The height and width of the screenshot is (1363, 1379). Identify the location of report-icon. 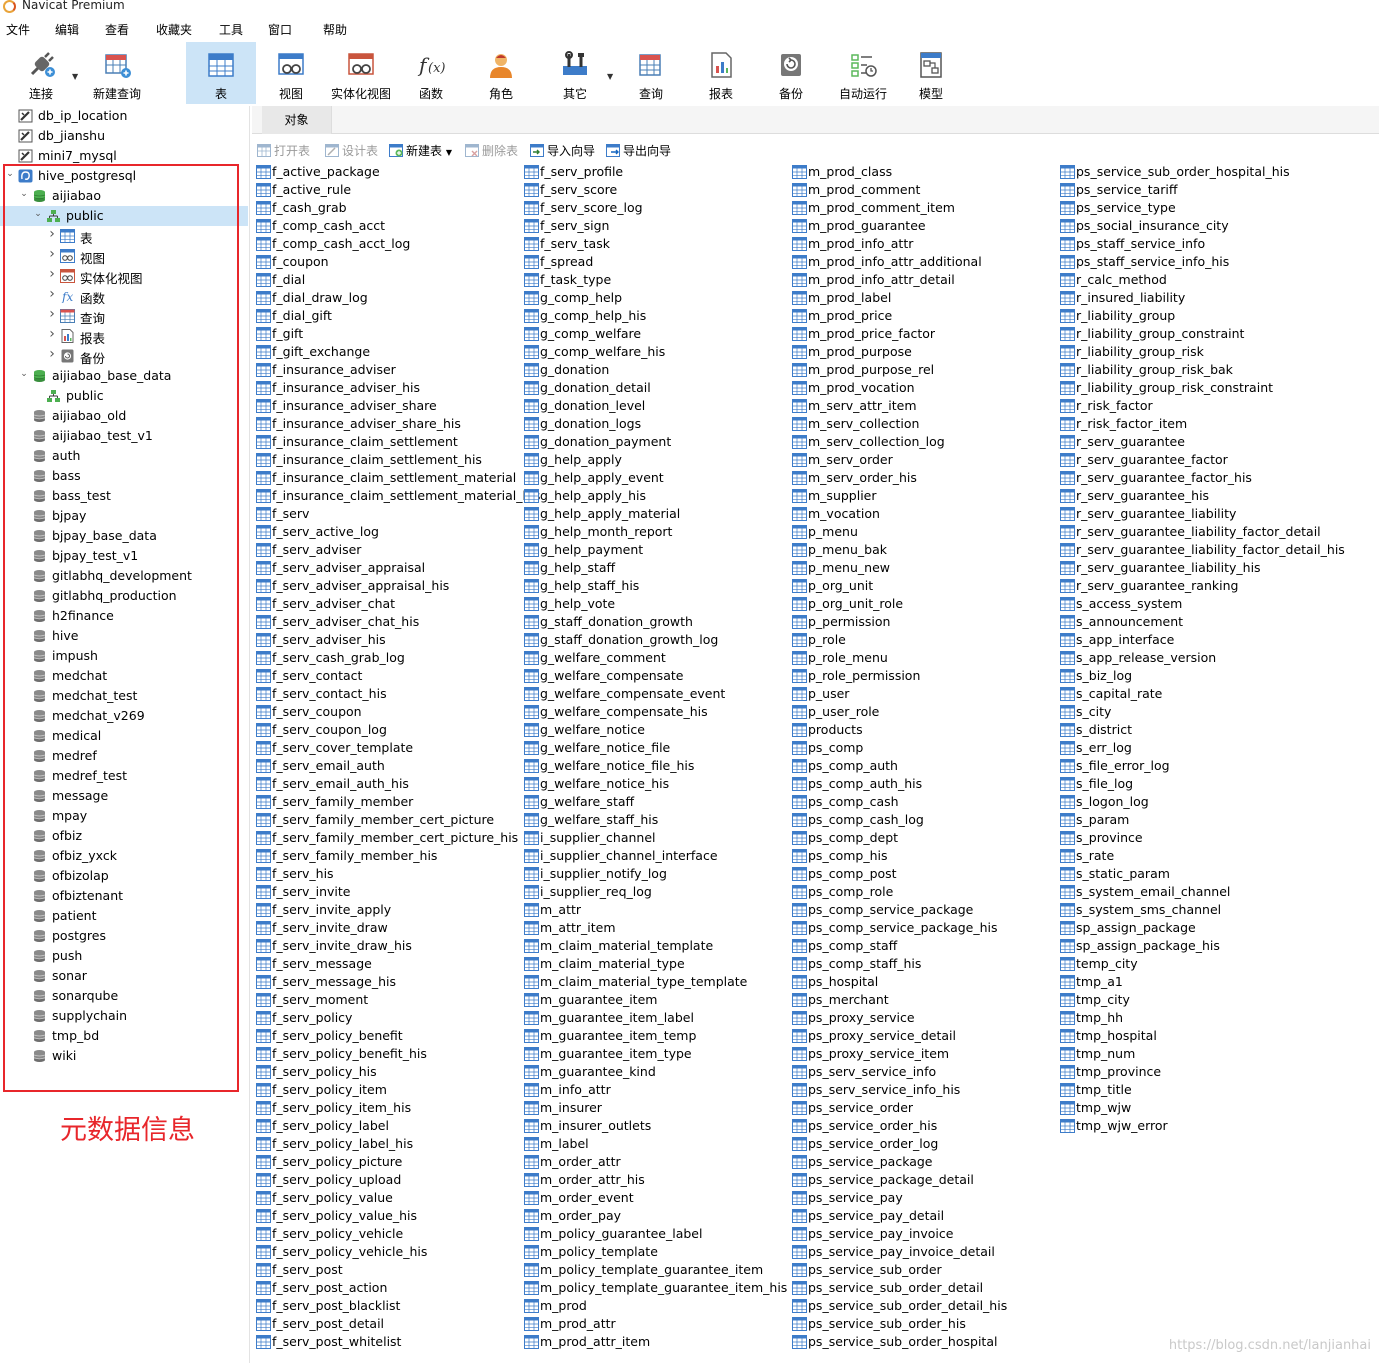
(721, 65).